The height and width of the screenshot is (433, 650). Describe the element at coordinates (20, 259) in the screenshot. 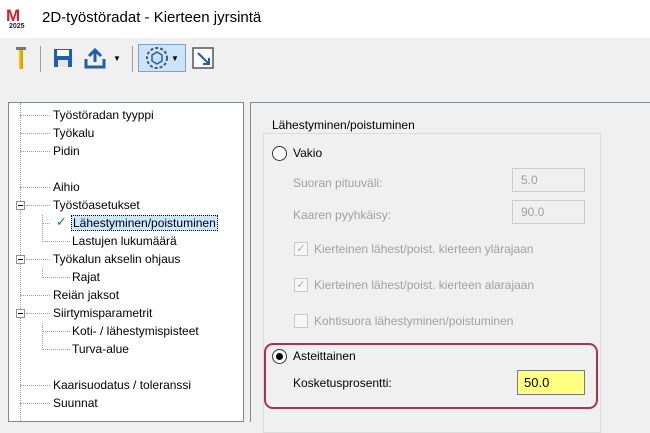

I see `expander-tyokalun-akselin-ohjaus` at that location.